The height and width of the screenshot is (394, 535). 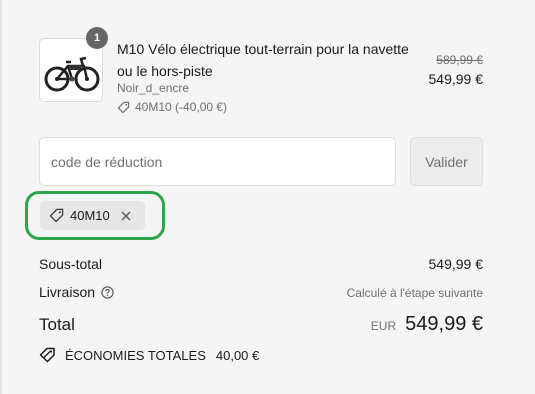 I want to click on tag-icon, so click(x=123, y=107).